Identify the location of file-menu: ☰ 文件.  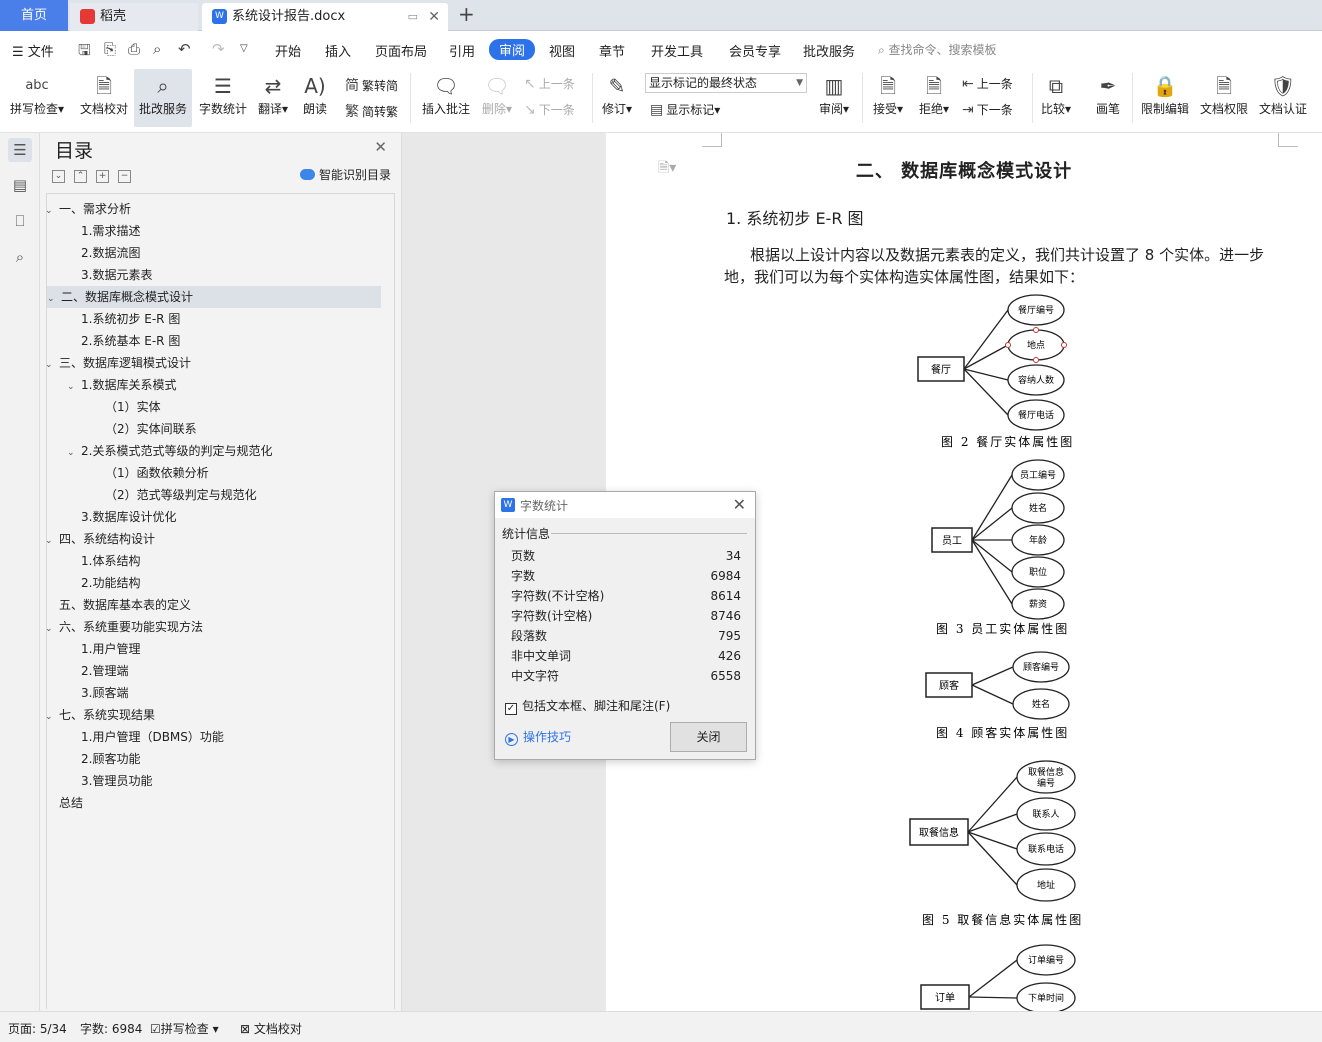
(33, 50).